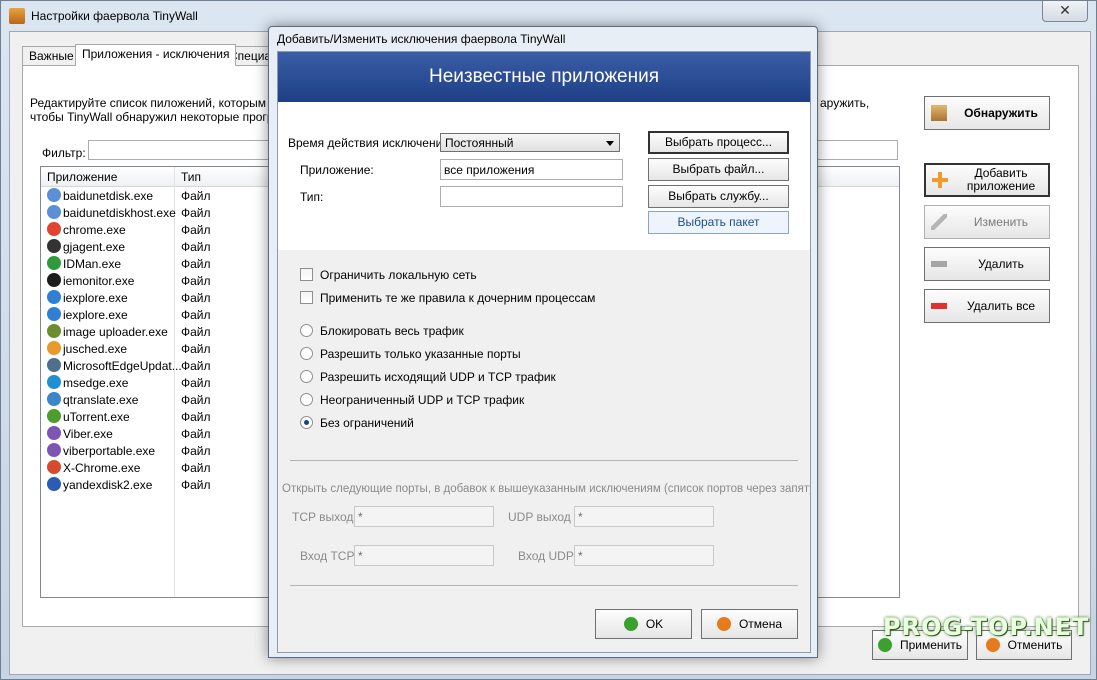 Image resolution: width=1097 pixels, height=680 pixels. Describe the element at coordinates (95, 349) in the screenshot. I see `row-app-name: jusched.exe` at that location.